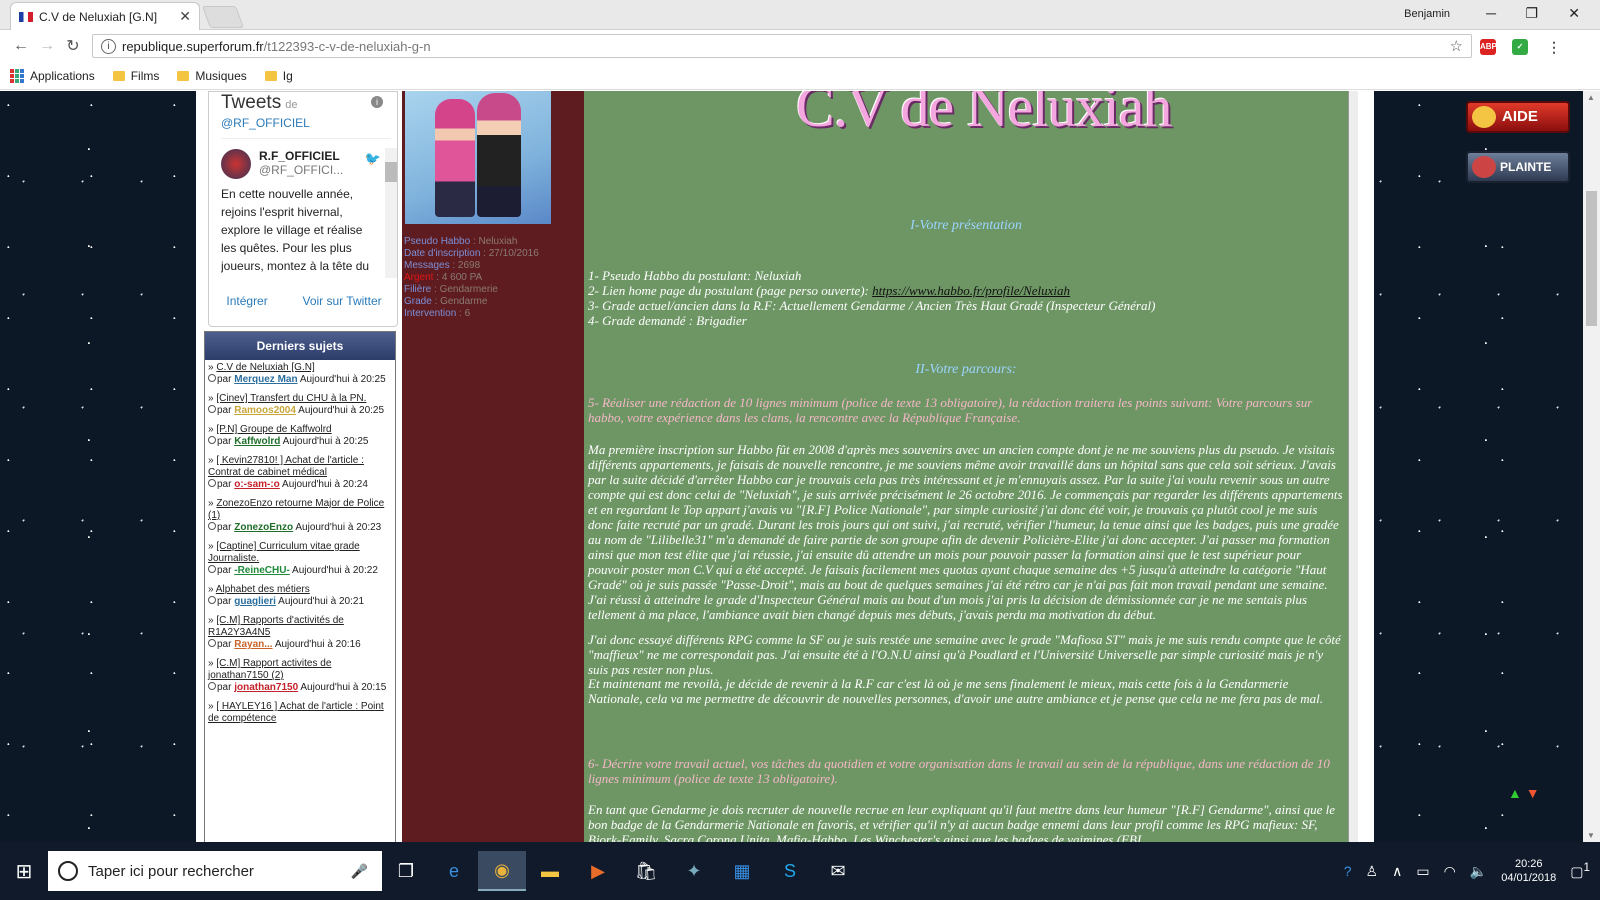  I want to click on topic-link: [Cinev] Transfert du CHU à la PN., so click(291, 398).